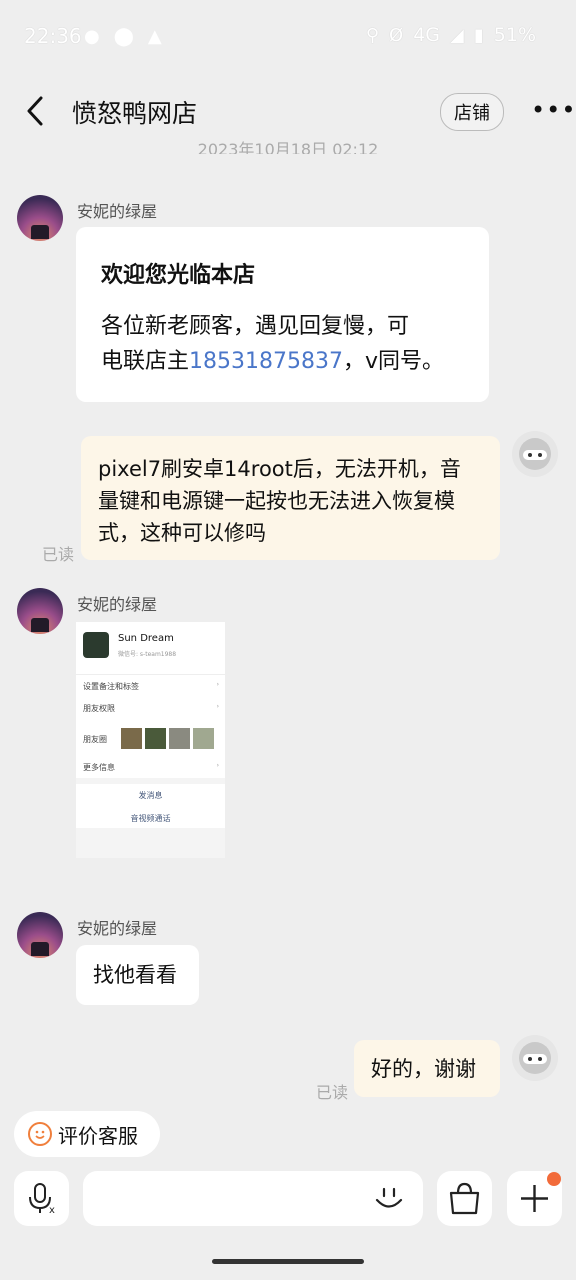  What do you see at coordinates (288, 36) in the screenshot?
I see `status-bar: 22:36 ● ⬤ ▲ ⚲ Ø 4G ◢ ▮ 51%` at bounding box center [288, 36].